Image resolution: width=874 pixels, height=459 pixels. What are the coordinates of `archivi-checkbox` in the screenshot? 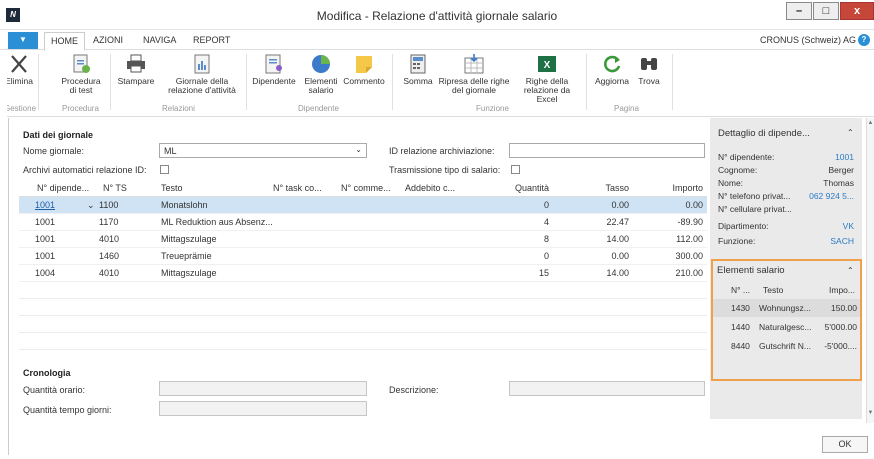 It's located at (164, 169).